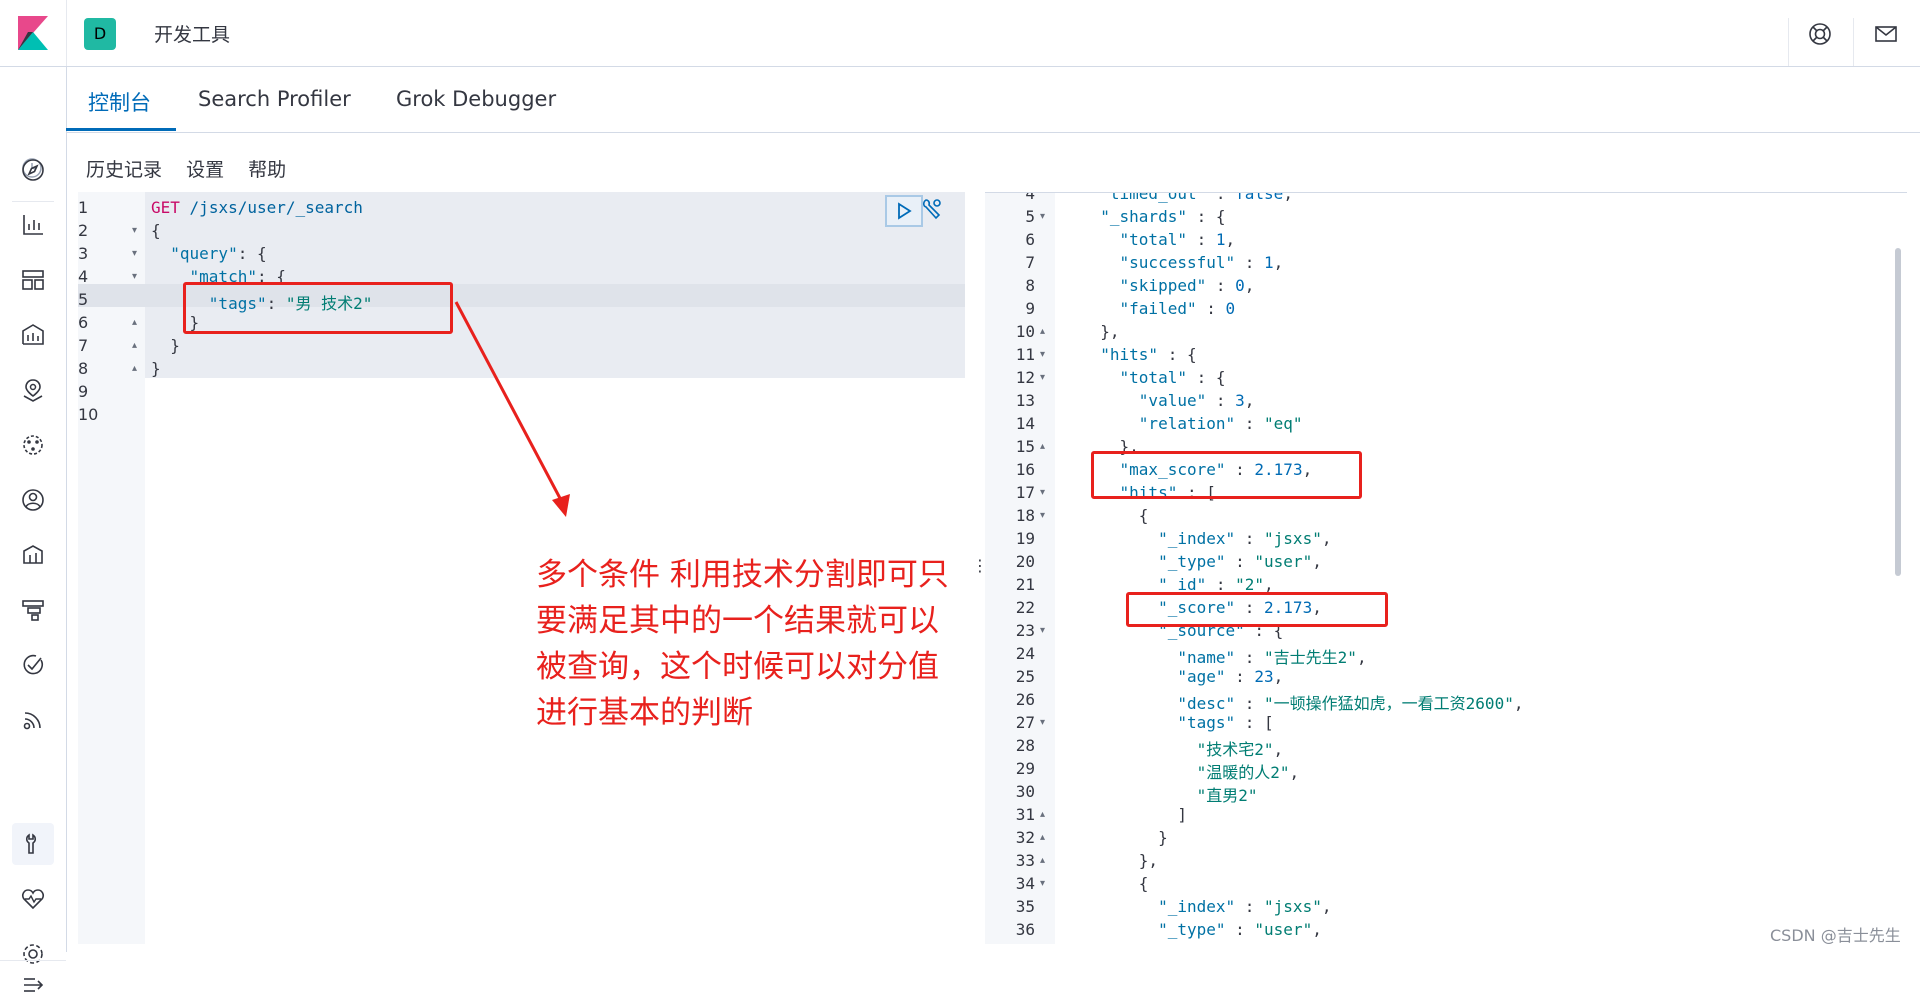  I want to click on app-title: 开发工具, so click(192, 35).